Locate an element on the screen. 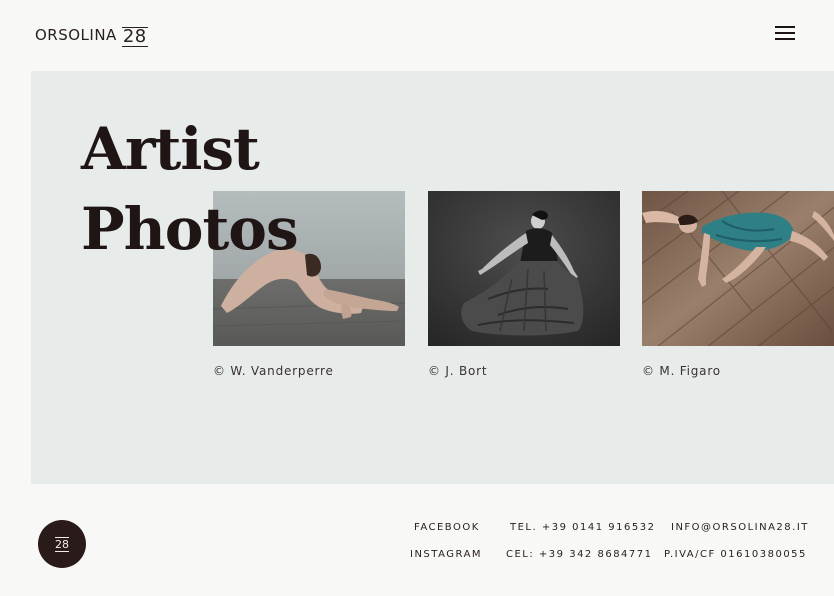 The image size is (834, 596). hamburger-menu-icon is located at coordinates (785, 33).